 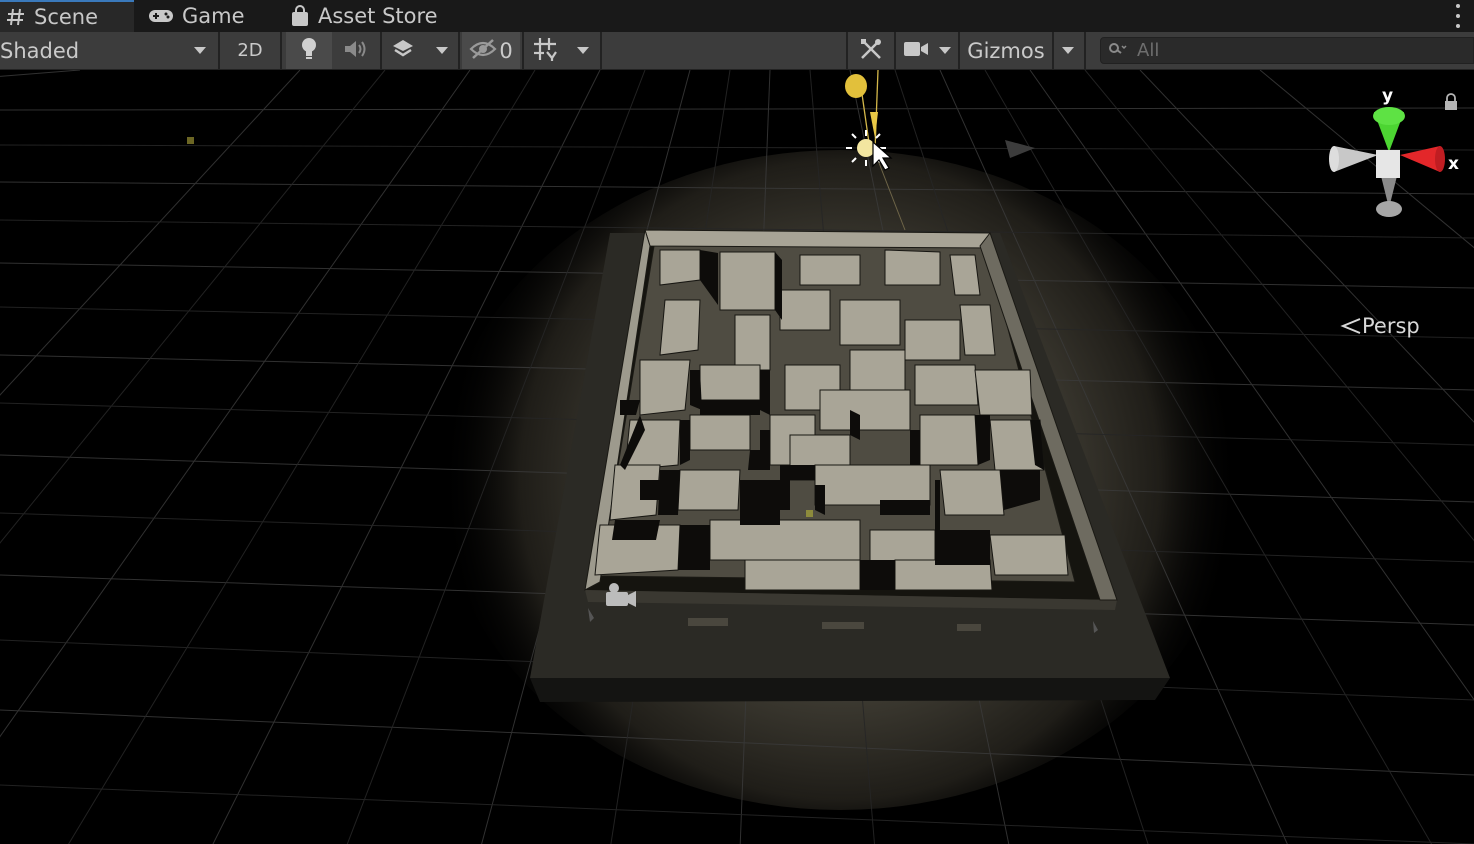 What do you see at coordinates (378, 16) in the screenshot?
I see `tab-label: Asset Store` at bounding box center [378, 16].